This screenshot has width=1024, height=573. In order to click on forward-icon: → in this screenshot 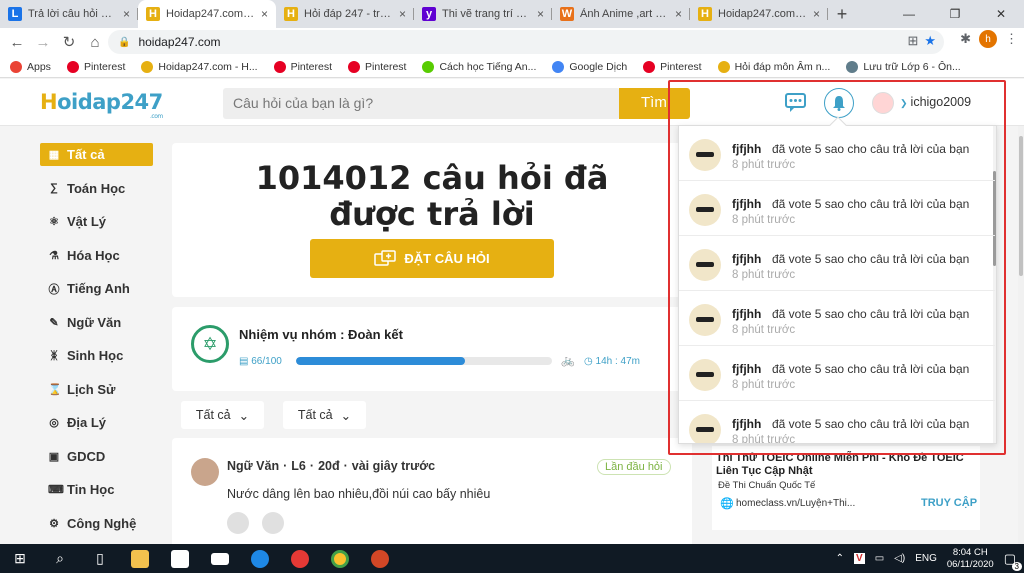, I will do `click(43, 42)`.